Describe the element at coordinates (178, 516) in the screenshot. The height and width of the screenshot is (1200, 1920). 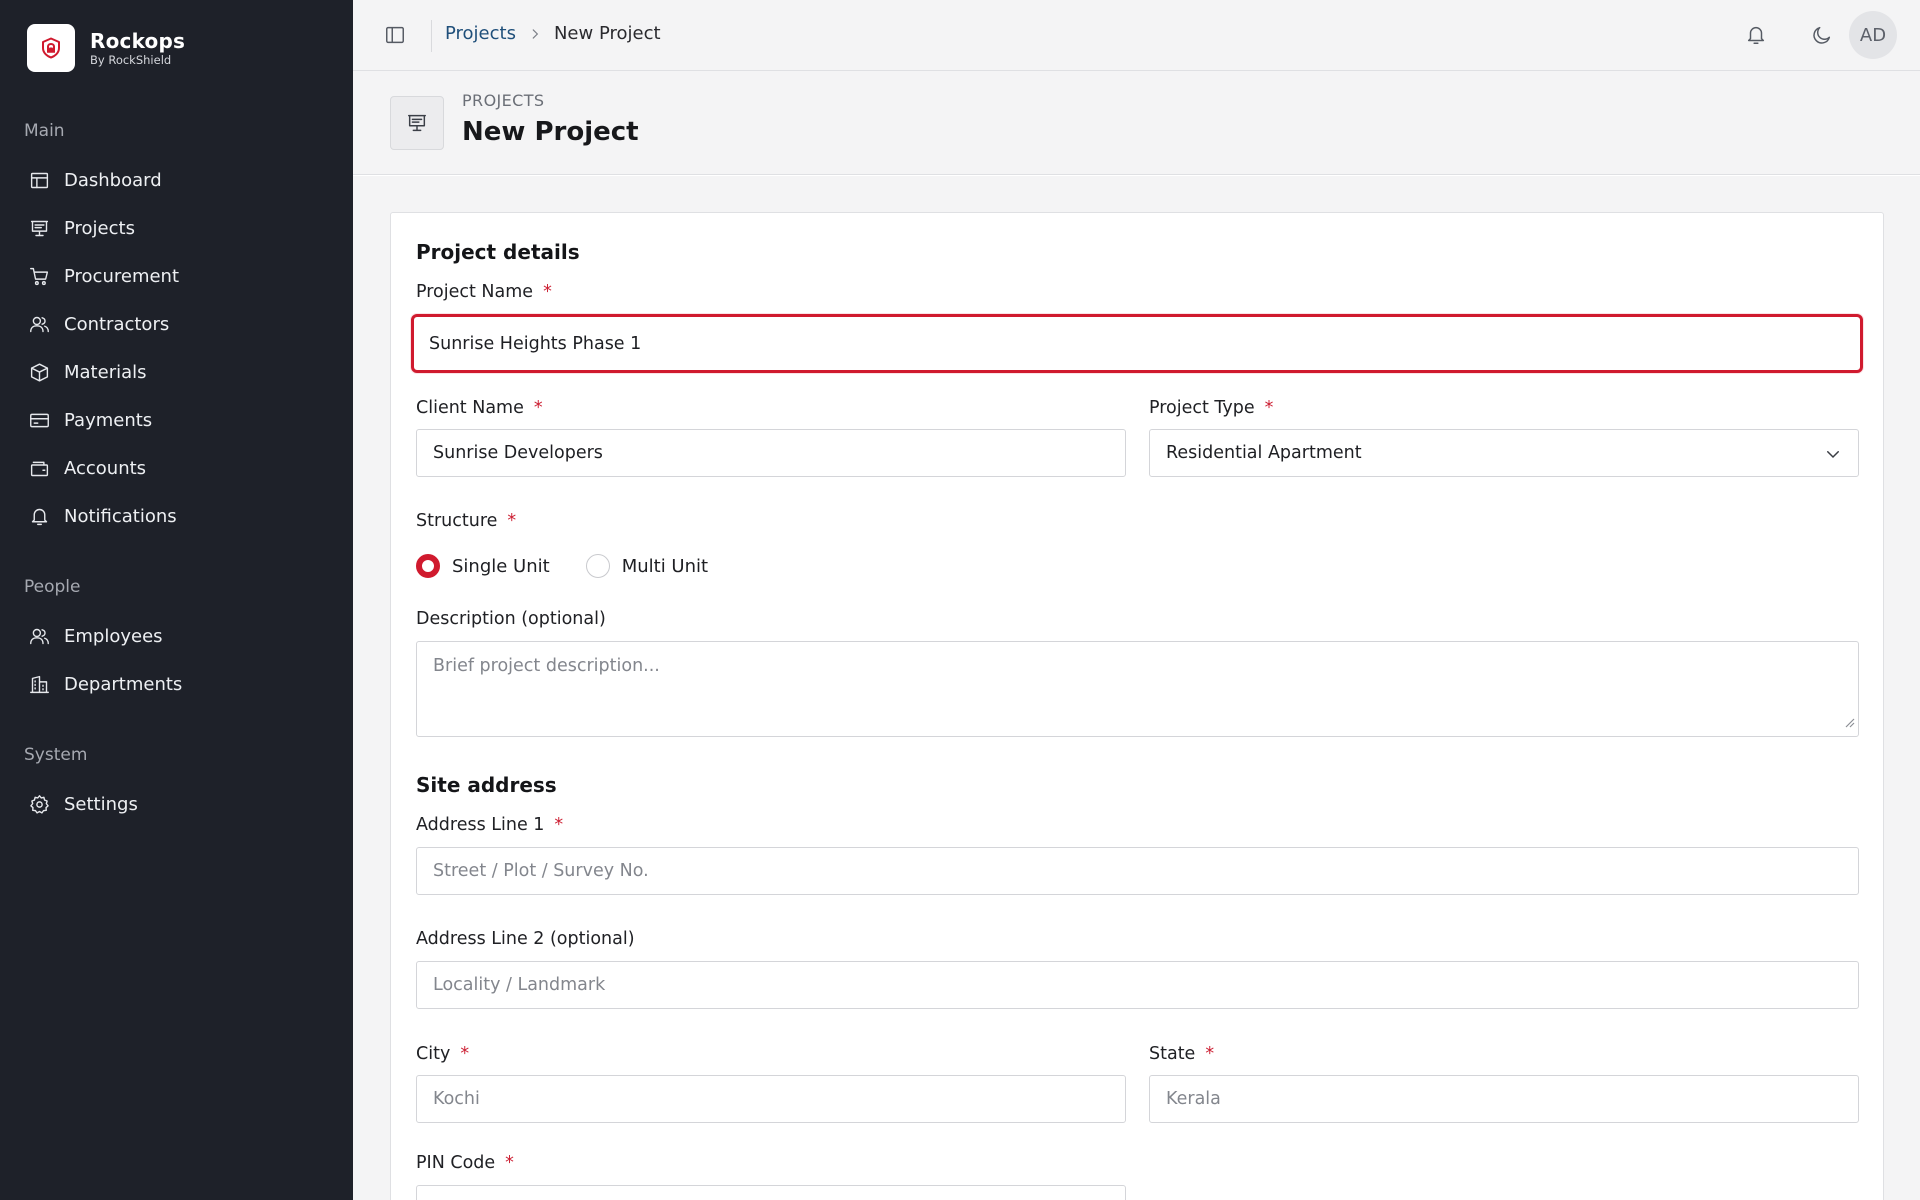
I see `sidebar-item-notifications: Notifications` at that location.